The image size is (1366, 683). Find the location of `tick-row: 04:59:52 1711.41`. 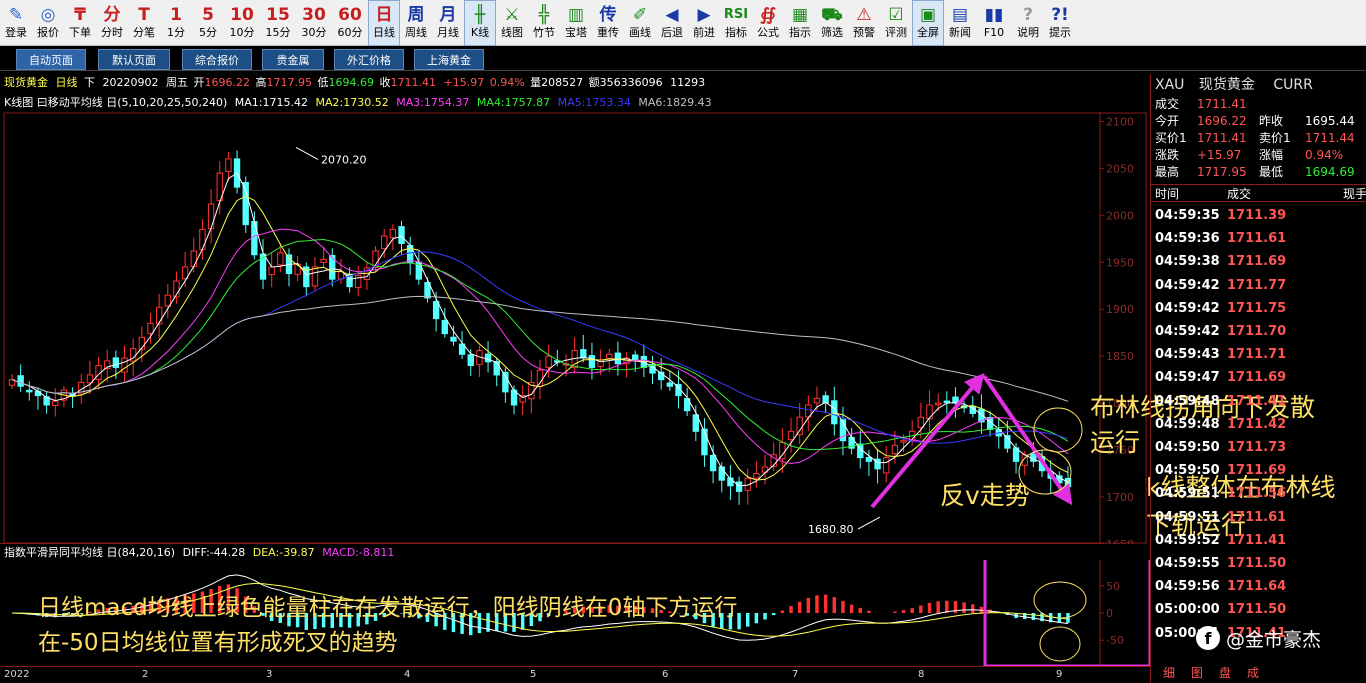

tick-row: 04:59:52 1711.41 is located at coordinates (1258, 540).